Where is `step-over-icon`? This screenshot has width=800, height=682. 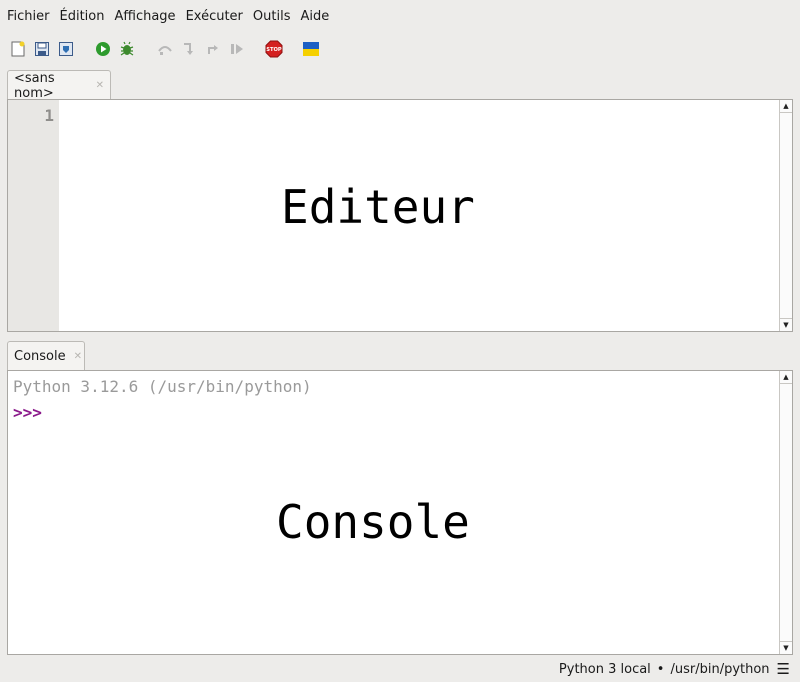
step-over-icon is located at coordinates (165, 50).